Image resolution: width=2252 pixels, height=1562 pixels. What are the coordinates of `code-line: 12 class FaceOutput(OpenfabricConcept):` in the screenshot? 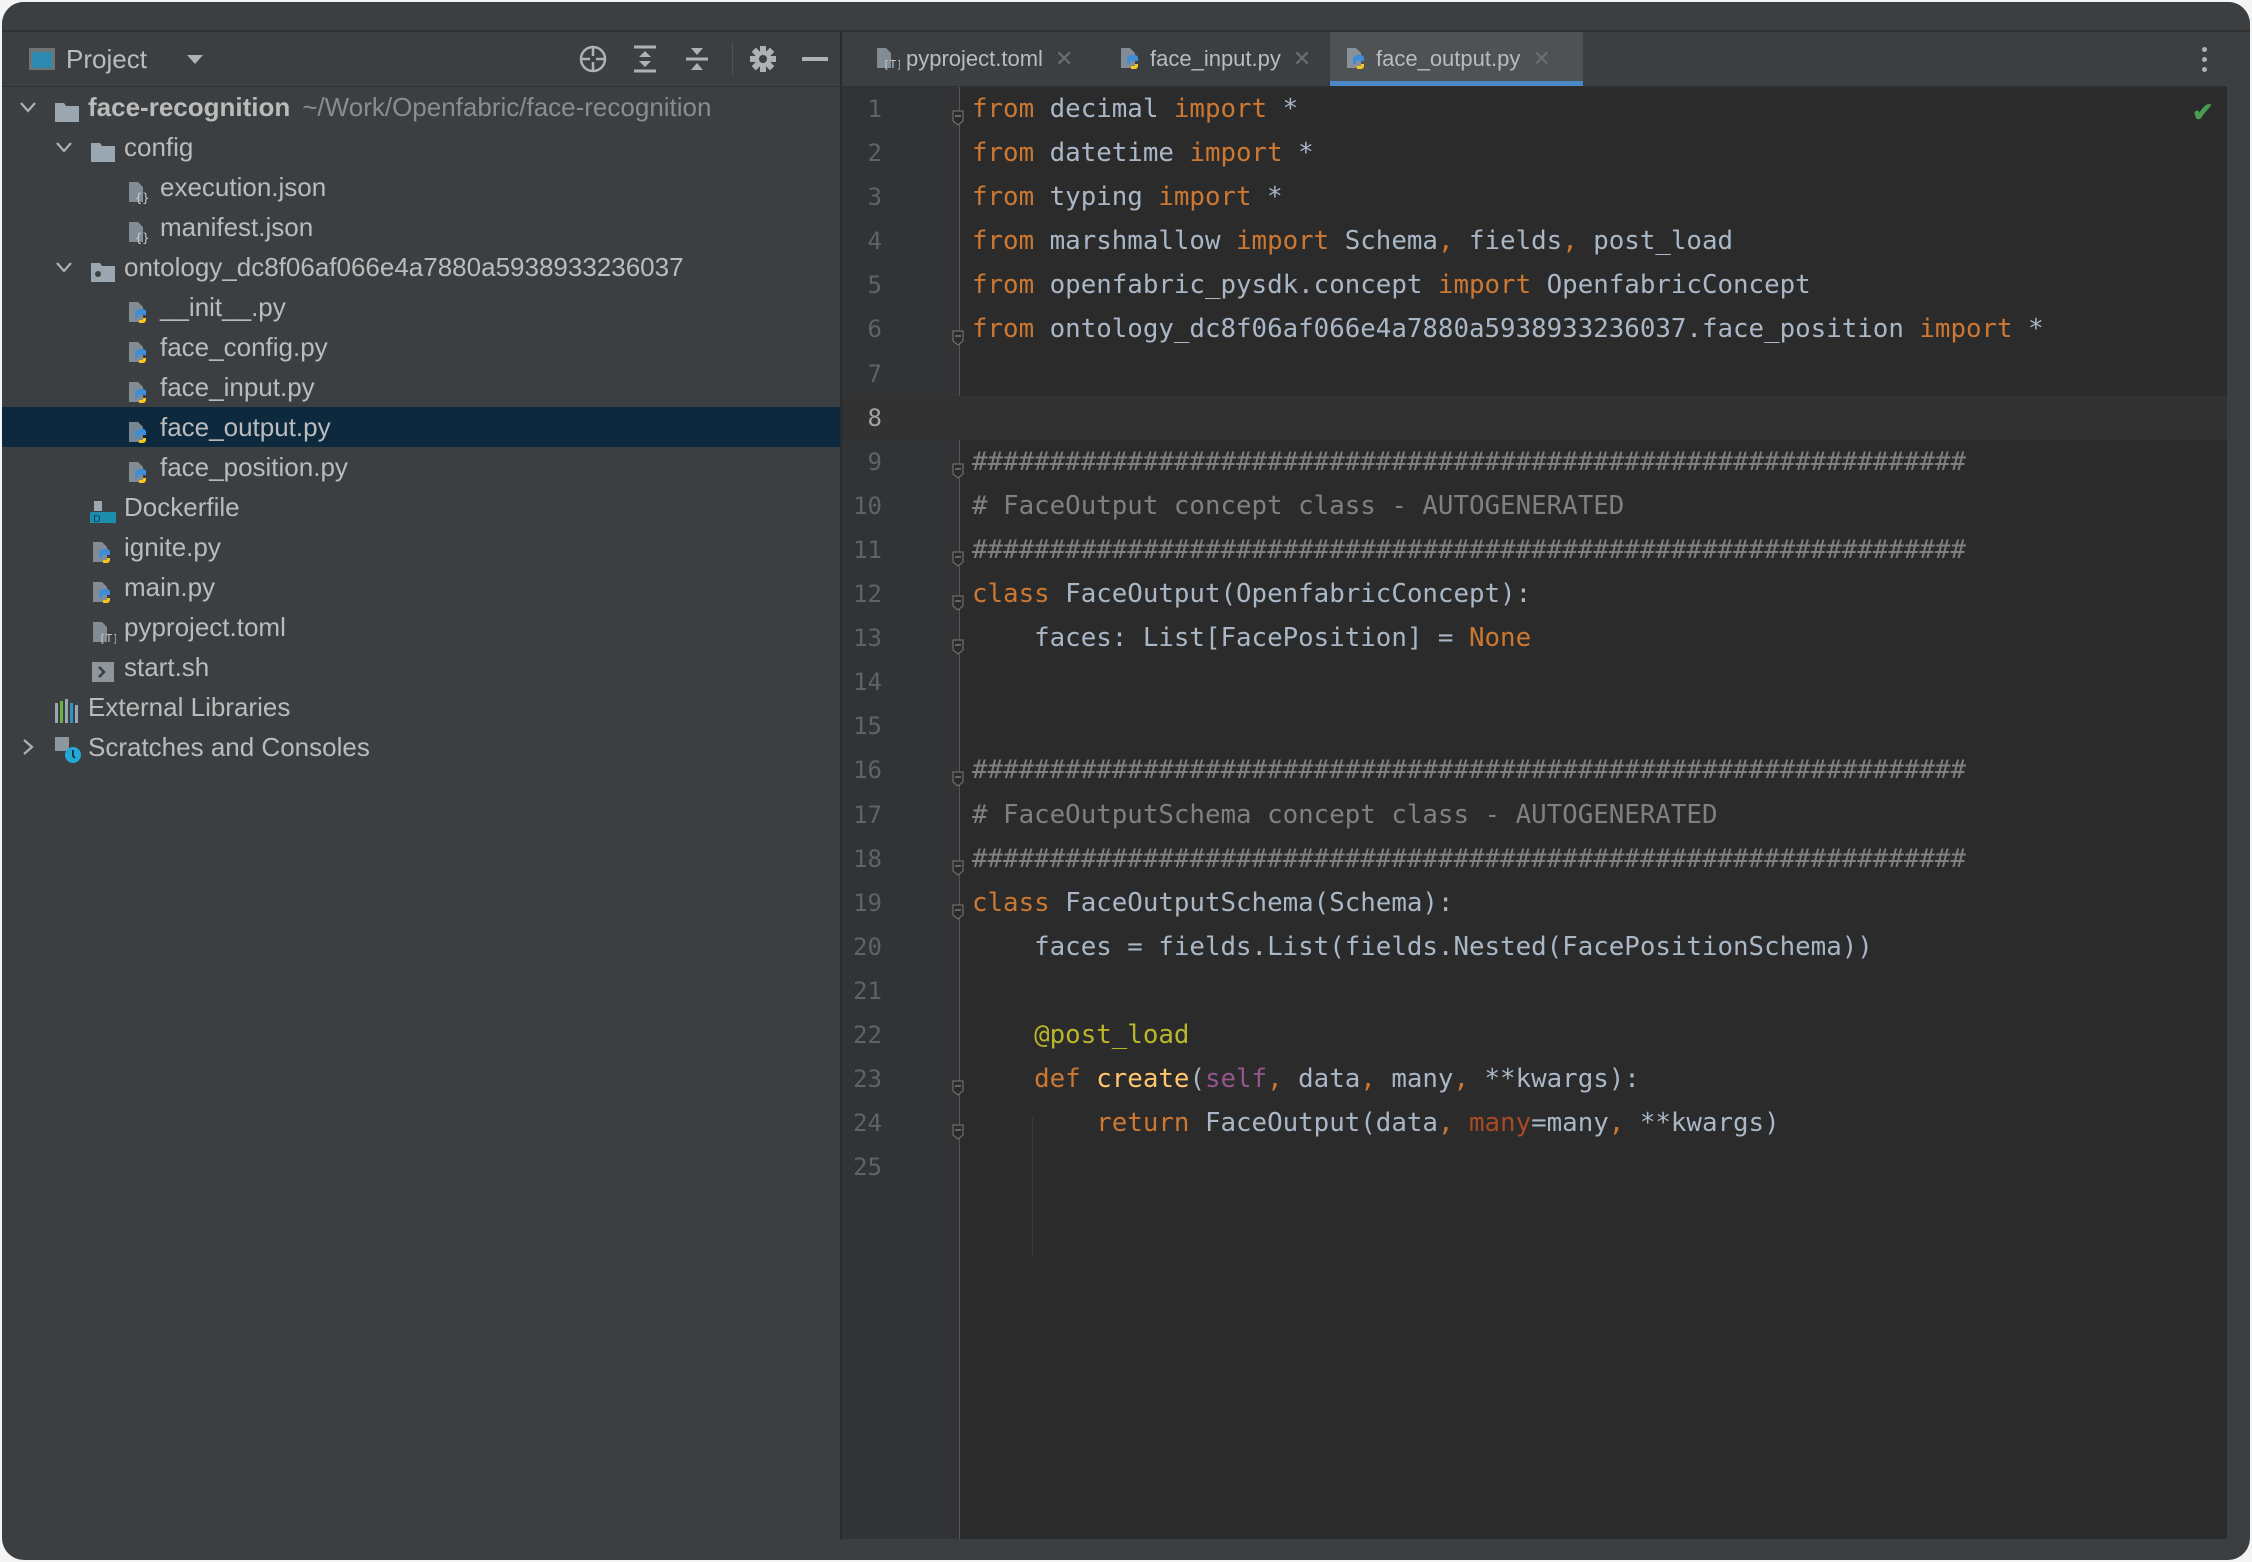 It's located at (1534, 594).